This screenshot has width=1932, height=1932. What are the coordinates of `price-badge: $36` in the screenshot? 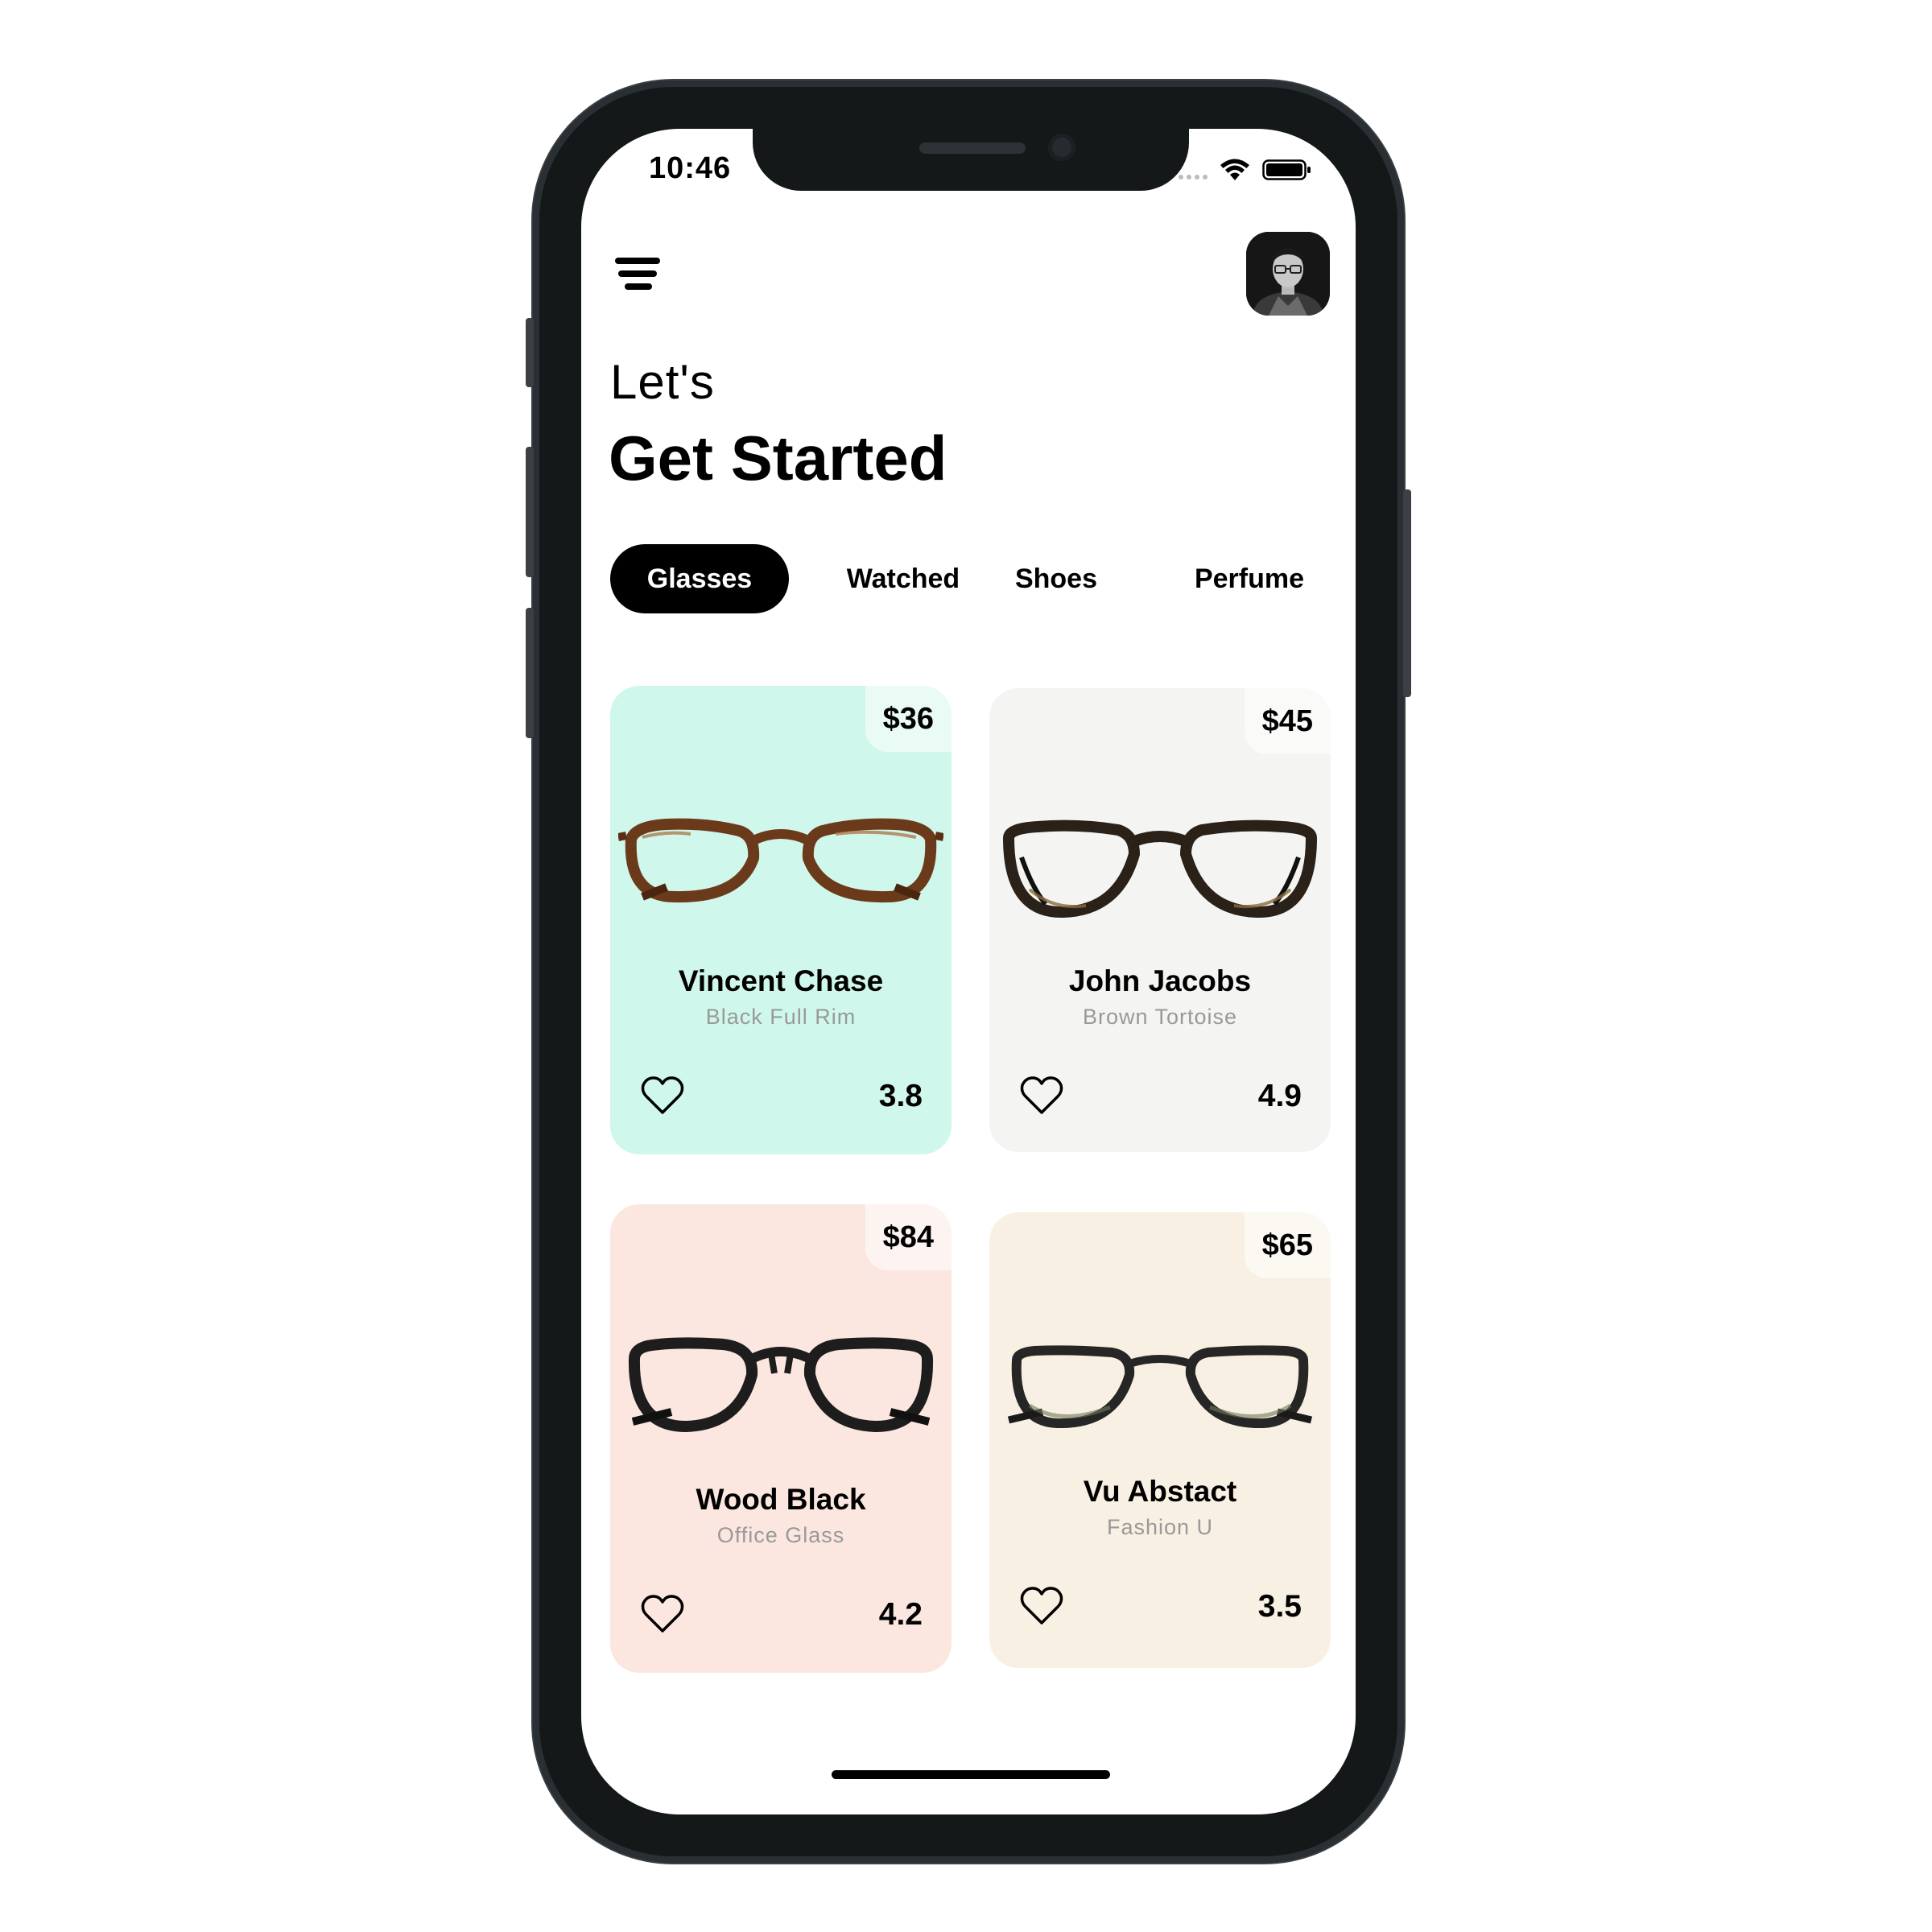 It's located at (908, 719).